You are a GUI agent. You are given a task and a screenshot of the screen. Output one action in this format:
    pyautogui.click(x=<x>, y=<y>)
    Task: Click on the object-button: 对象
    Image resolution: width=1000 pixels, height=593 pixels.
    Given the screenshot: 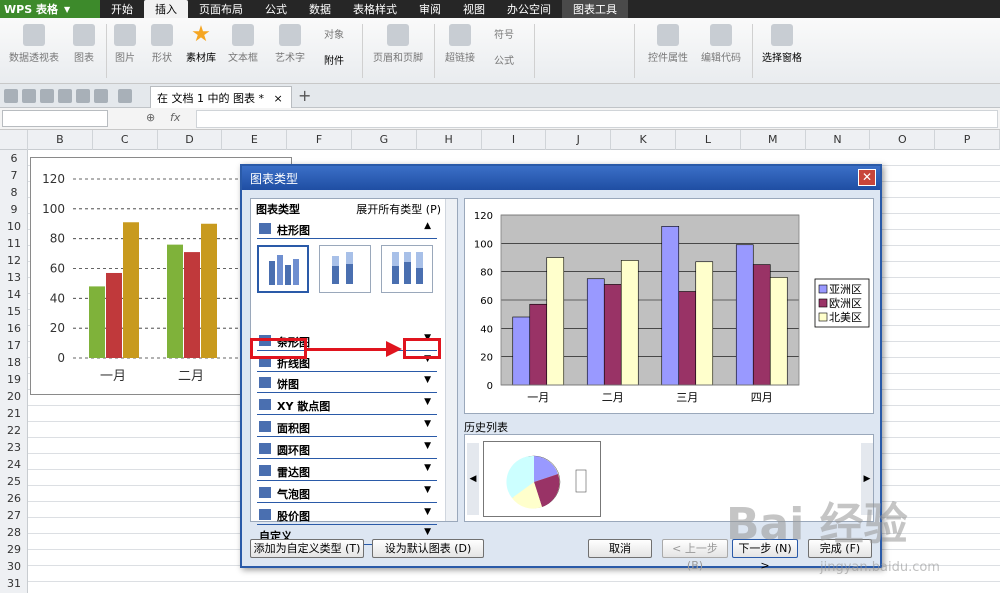 What is the action you would take?
    pyautogui.click(x=334, y=33)
    